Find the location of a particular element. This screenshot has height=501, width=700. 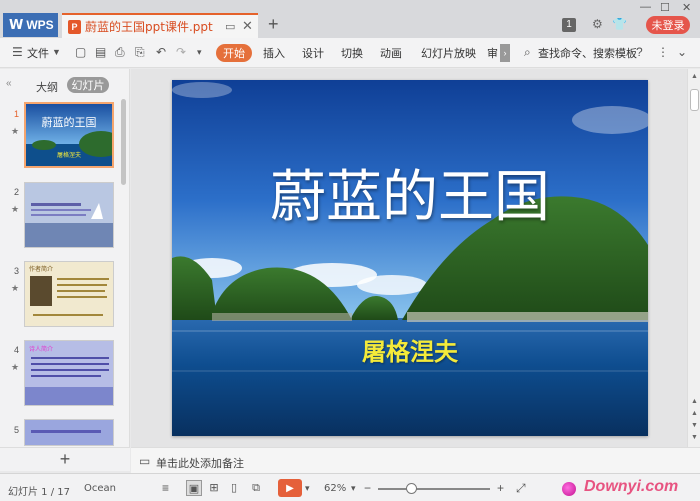

collapse-ribbon-icon: ⌄ is located at coordinates (682, 52).